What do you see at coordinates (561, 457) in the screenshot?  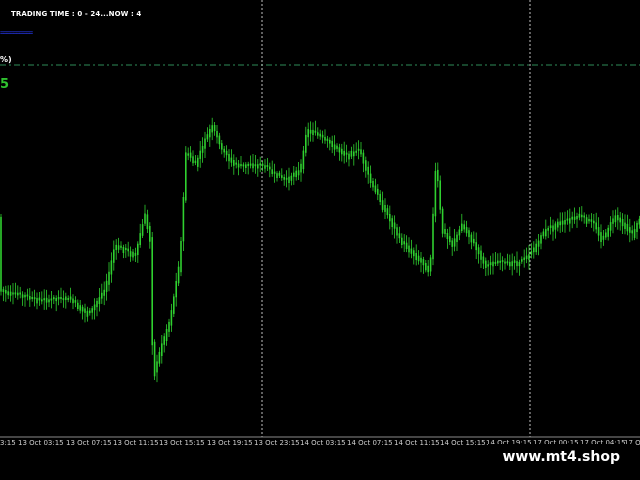 I see `watermark-logo: www.mt4.shop` at bounding box center [561, 457].